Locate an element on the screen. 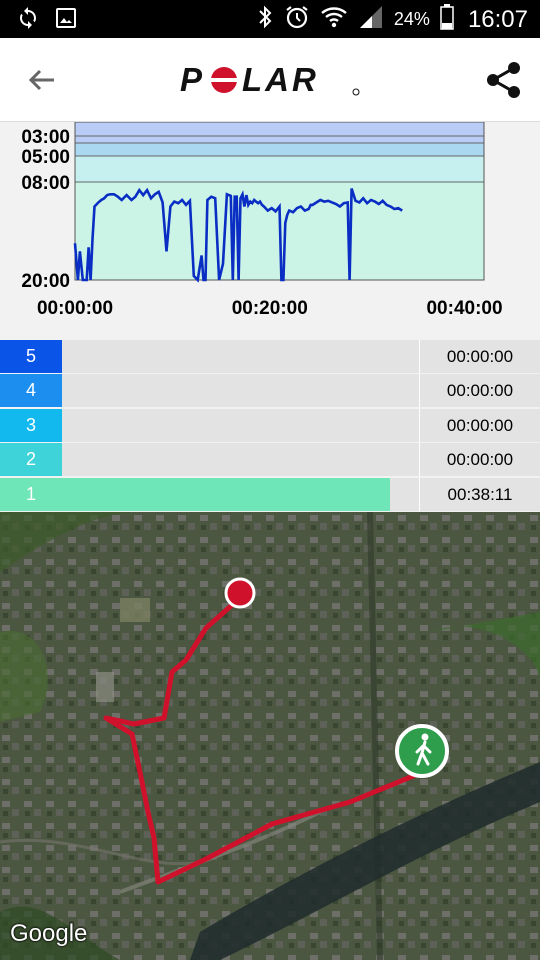  bluetooth-icon is located at coordinates (265, 19).